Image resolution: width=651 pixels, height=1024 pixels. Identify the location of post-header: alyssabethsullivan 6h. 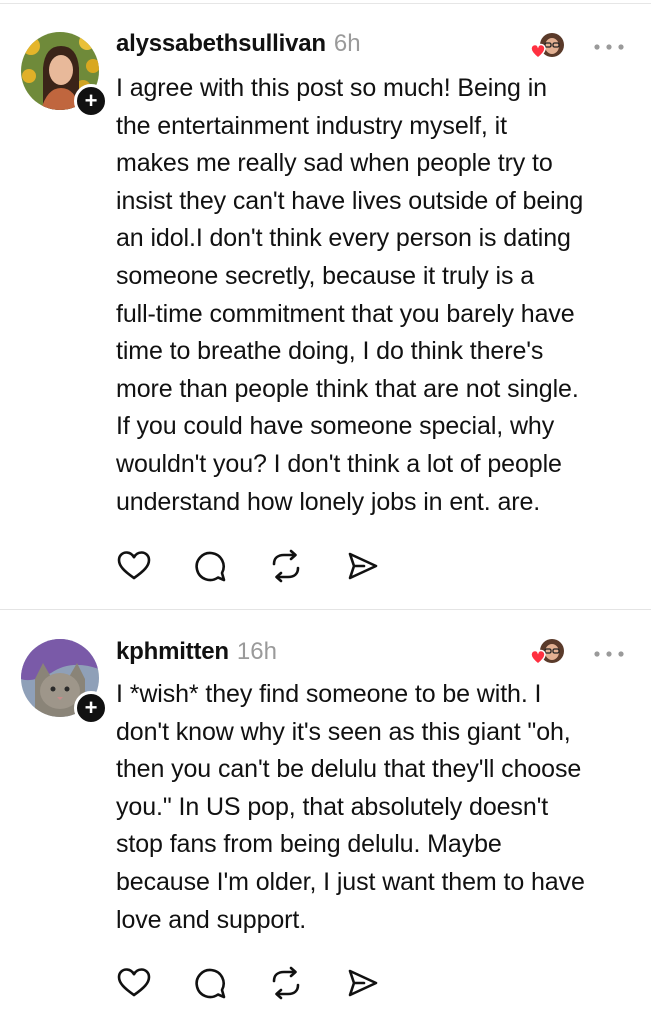
(238, 48).